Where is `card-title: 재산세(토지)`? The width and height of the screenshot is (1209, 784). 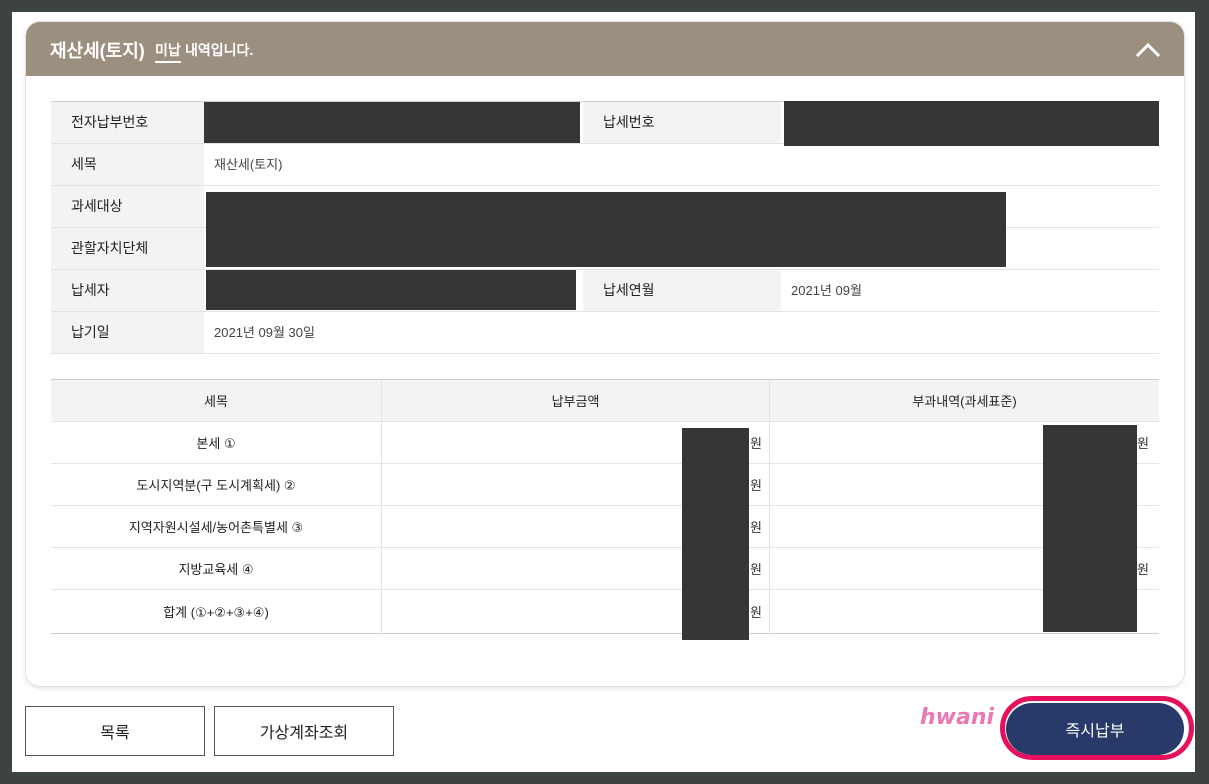
card-title: 재산세(토지) is located at coordinates (97, 51).